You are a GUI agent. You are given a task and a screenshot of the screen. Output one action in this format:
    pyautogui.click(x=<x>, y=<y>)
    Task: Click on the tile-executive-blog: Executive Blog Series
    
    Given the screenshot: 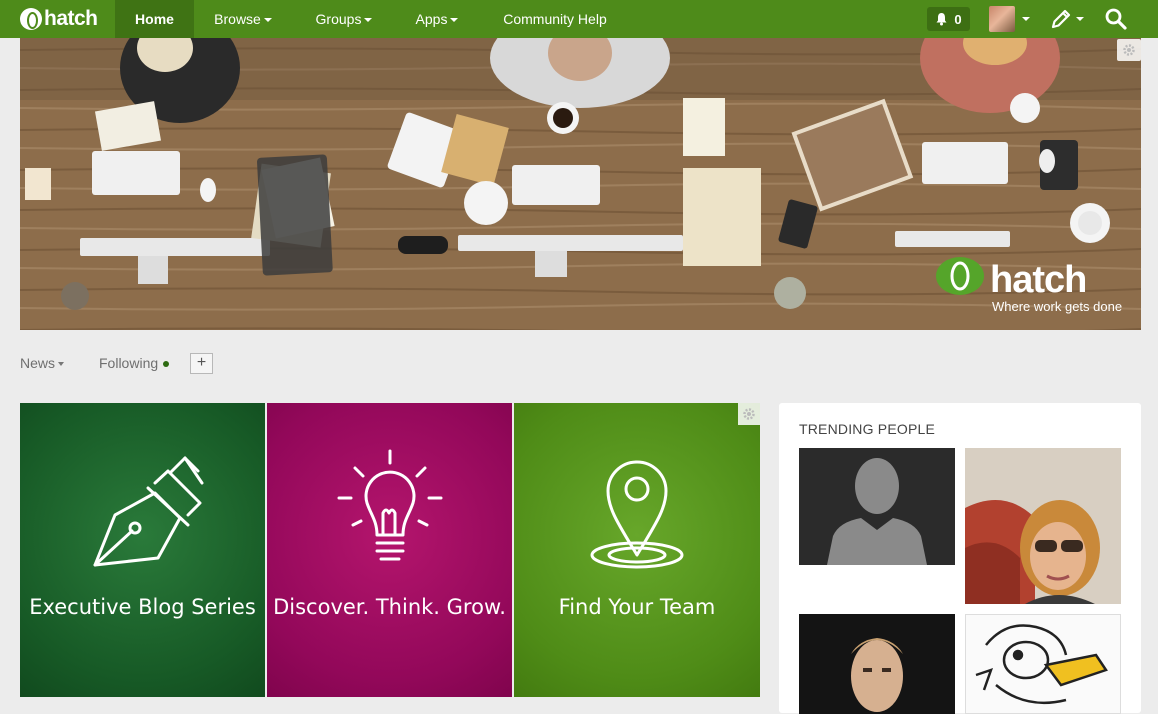 What is the action you would take?
    pyautogui.click(x=142, y=550)
    